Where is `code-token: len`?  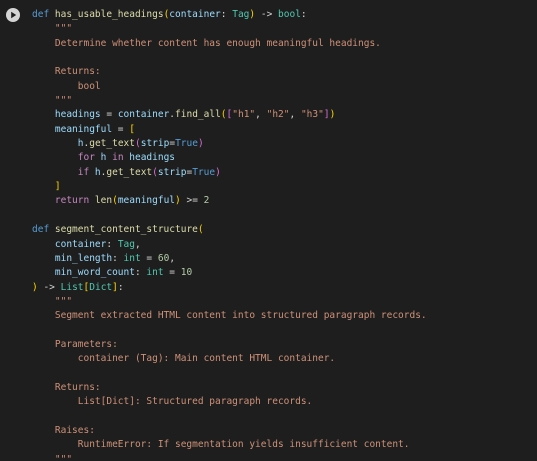
code-token: len is located at coordinates (103, 201).